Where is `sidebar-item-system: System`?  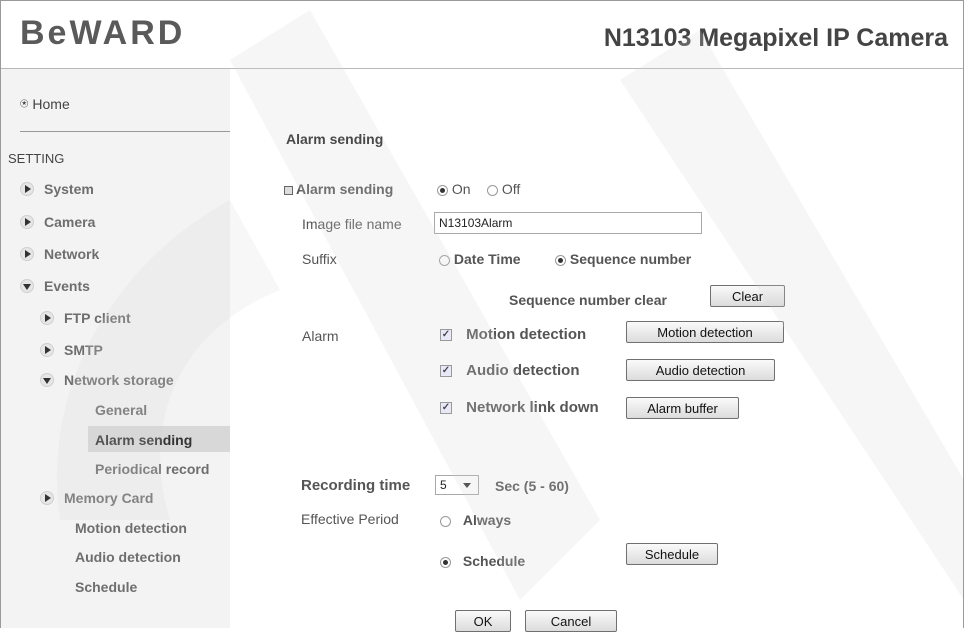 sidebar-item-system: System is located at coordinates (57, 189).